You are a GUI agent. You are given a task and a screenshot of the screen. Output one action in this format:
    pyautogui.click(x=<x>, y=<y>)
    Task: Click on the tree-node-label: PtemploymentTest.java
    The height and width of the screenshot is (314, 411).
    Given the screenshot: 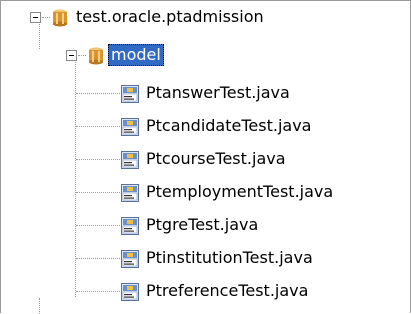 What is the action you would take?
    pyautogui.click(x=240, y=191)
    